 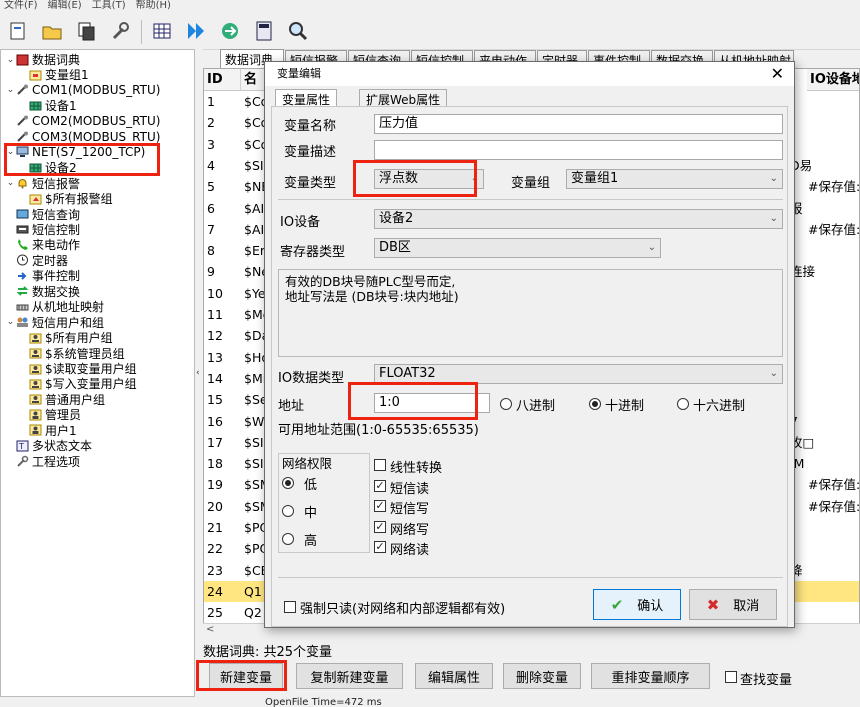 What do you see at coordinates (542, 676) in the screenshot?
I see `delete-variable-button: 删除变量` at bounding box center [542, 676].